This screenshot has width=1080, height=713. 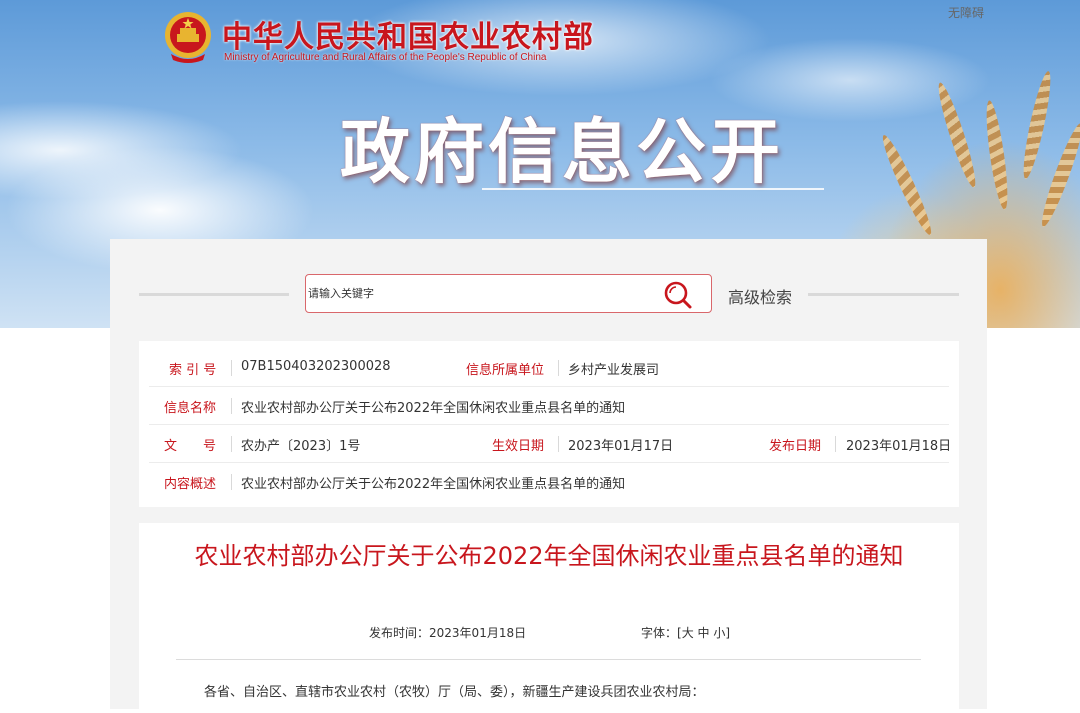 What do you see at coordinates (408, 34) in the screenshot?
I see `org-name-cn: 中华人民共和国农业农村部` at bounding box center [408, 34].